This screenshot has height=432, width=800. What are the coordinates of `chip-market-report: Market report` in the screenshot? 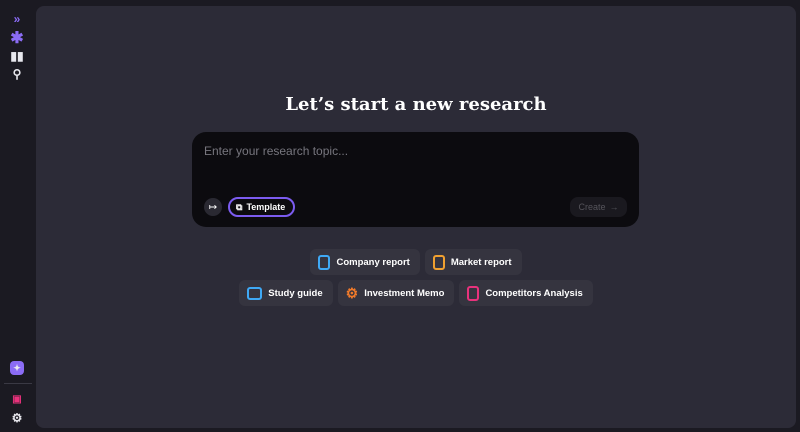 It's located at (473, 262).